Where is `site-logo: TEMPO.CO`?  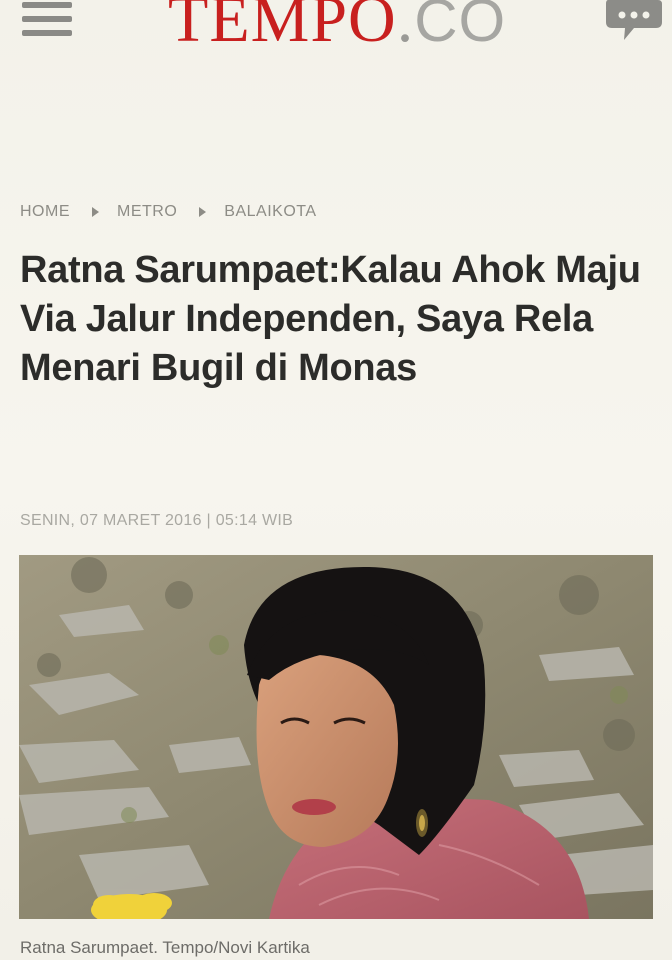 site-logo: TEMPO.CO is located at coordinates (337, 28).